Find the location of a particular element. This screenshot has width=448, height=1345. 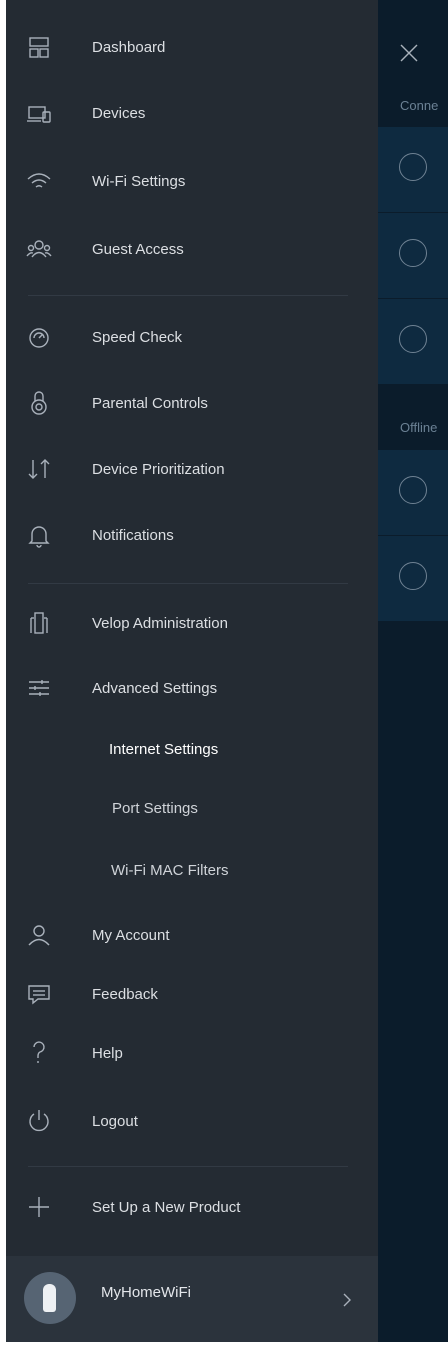

close-menu-button is located at coordinates (409, 53).